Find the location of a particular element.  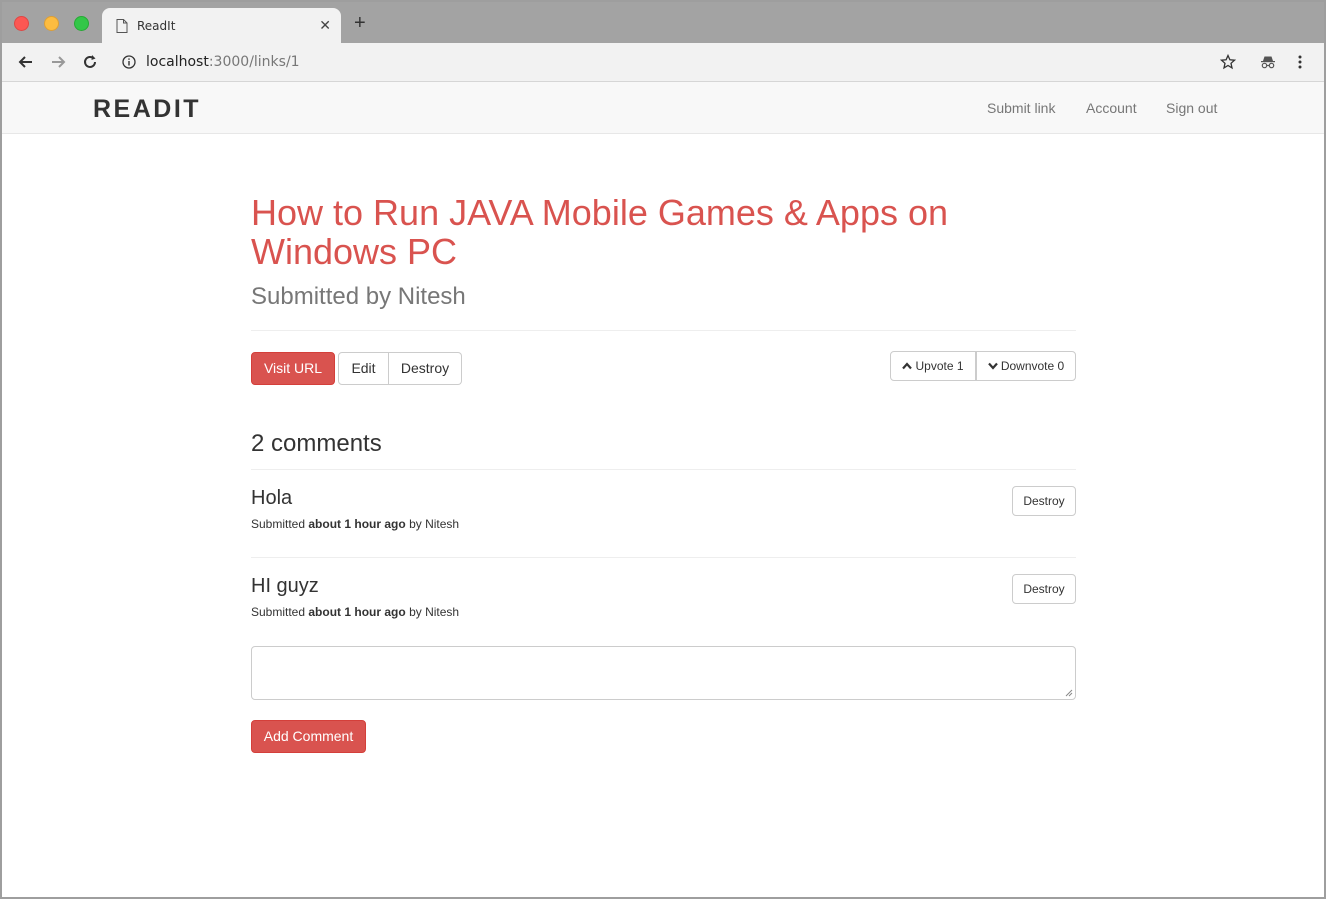

nav-sign-out: Sign out is located at coordinates (1191, 108).